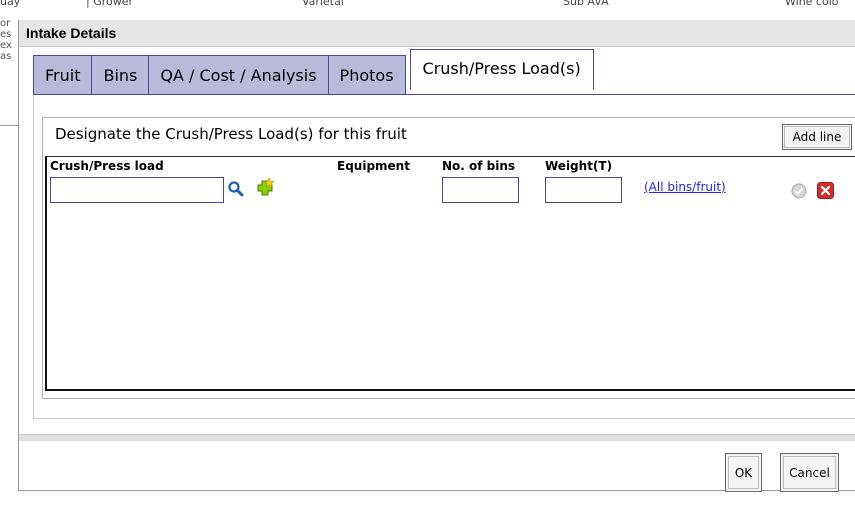  Describe the element at coordinates (265, 188) in the screenshot. I see `add-new-icon` at that location.